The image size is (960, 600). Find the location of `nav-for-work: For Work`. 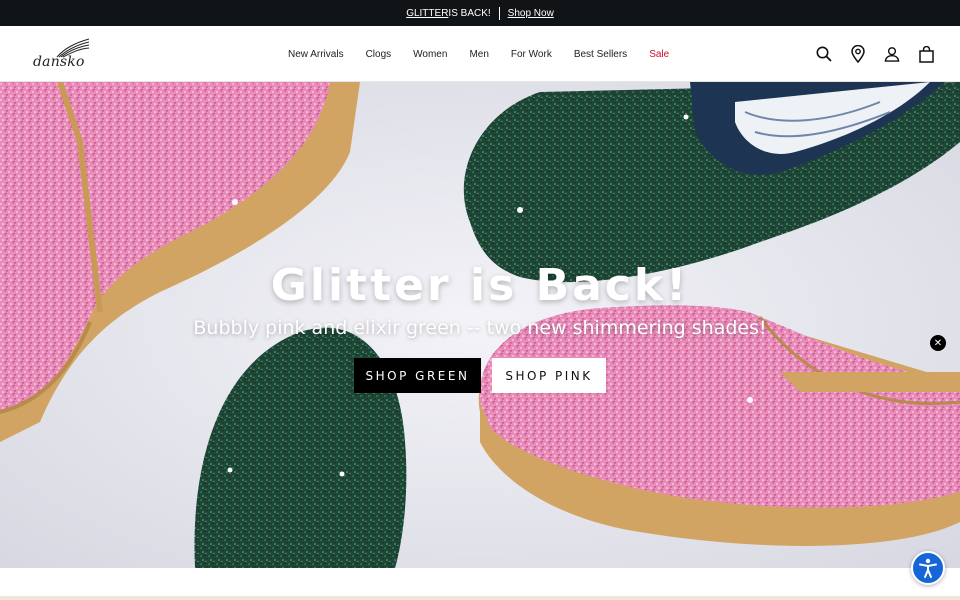

nav-for-work: For Work is located at coordinates (531, 54).